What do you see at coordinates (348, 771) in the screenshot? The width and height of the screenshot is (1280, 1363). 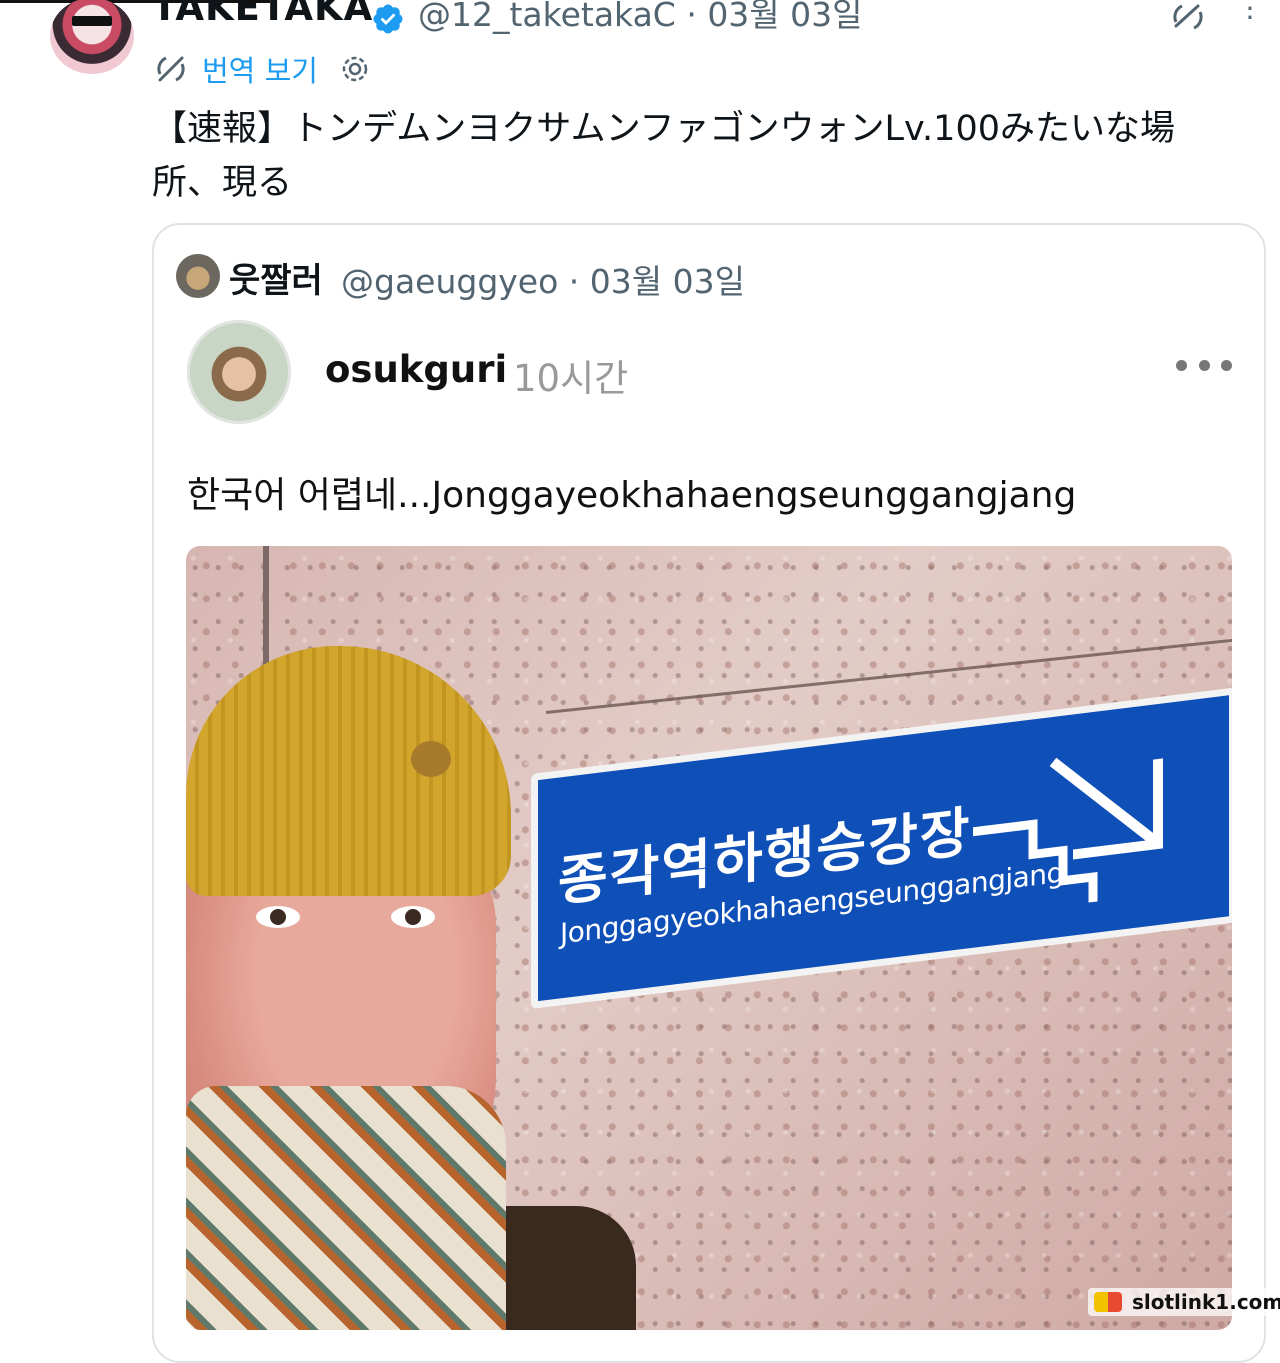 I see `yellow-beanie` at bounding box center [348, 771].